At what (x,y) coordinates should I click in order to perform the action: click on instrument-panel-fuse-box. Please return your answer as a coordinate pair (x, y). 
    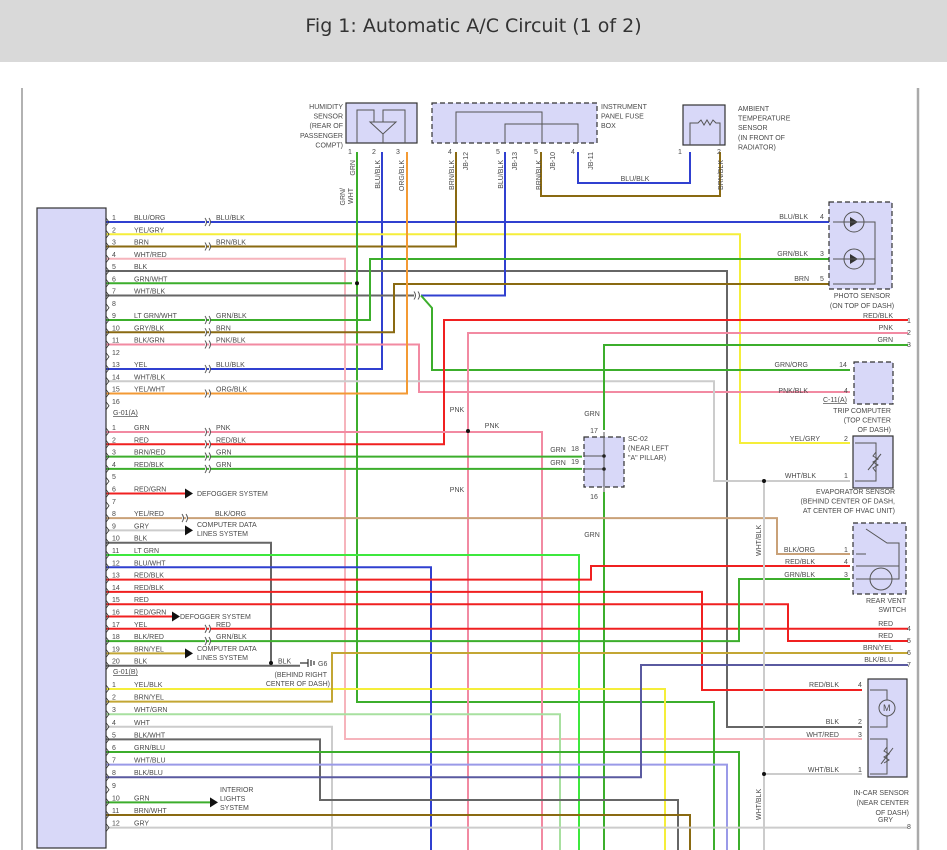
    Looking at the image, I should click on (514, 123).